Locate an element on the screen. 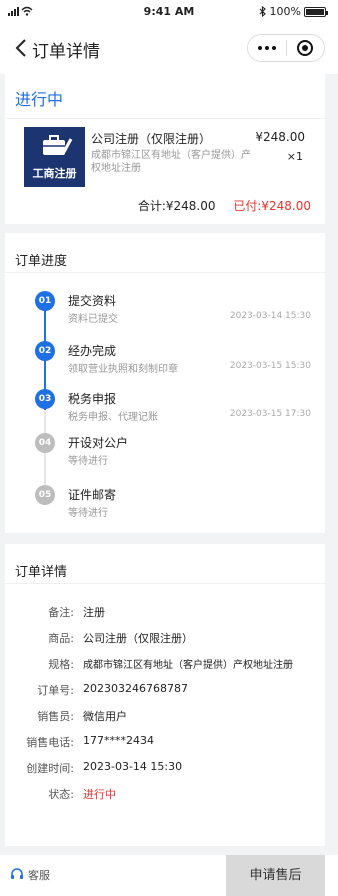  navigation-bar: 订单详情 is located at coordinates (169, 48).